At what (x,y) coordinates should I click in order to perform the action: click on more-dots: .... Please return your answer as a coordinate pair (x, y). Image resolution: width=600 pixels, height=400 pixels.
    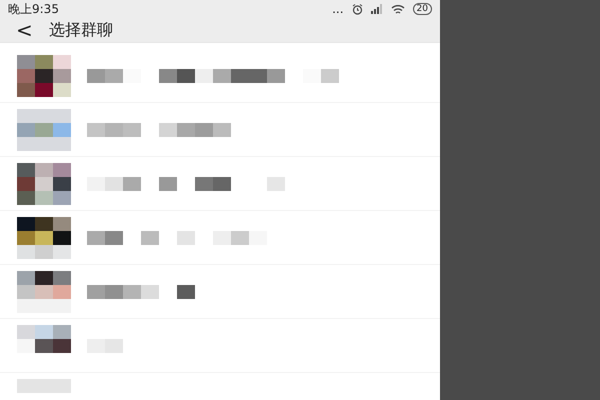
    Looking at the image, I should click on (338, 9).